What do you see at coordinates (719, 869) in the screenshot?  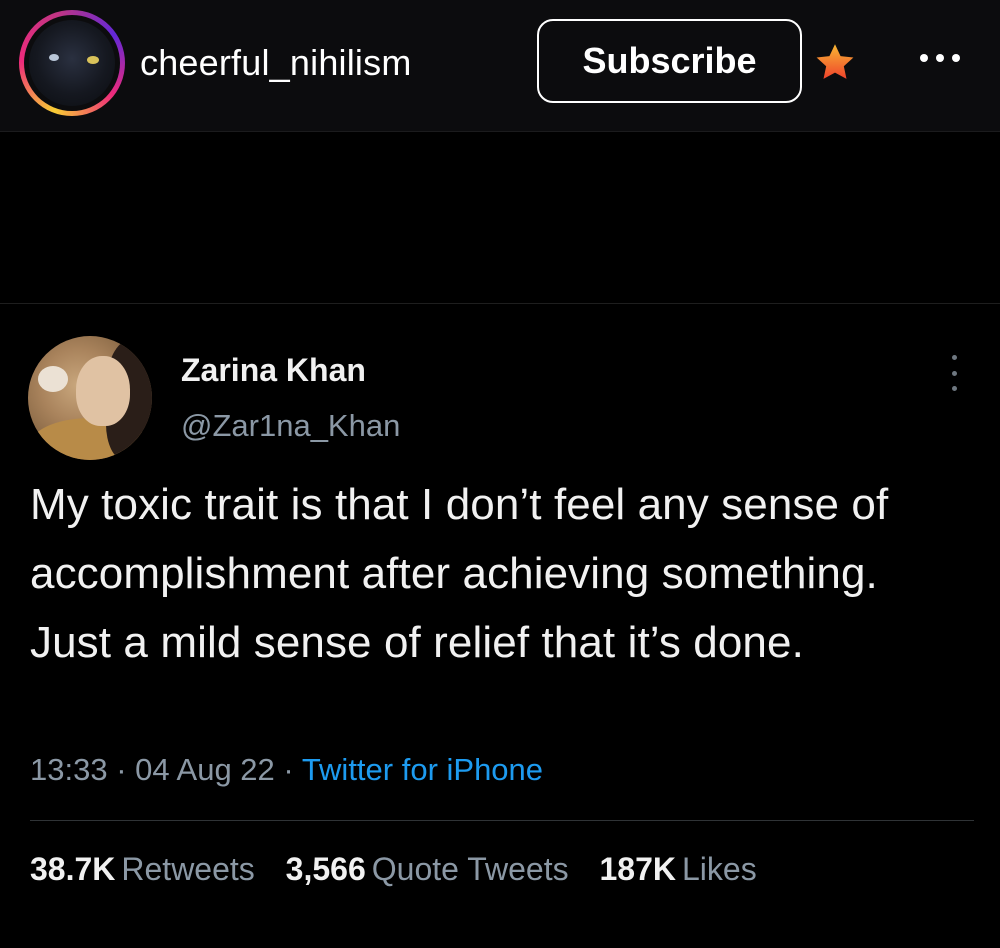 I see `stat-label: Likes` at bounding box center [719, 869].